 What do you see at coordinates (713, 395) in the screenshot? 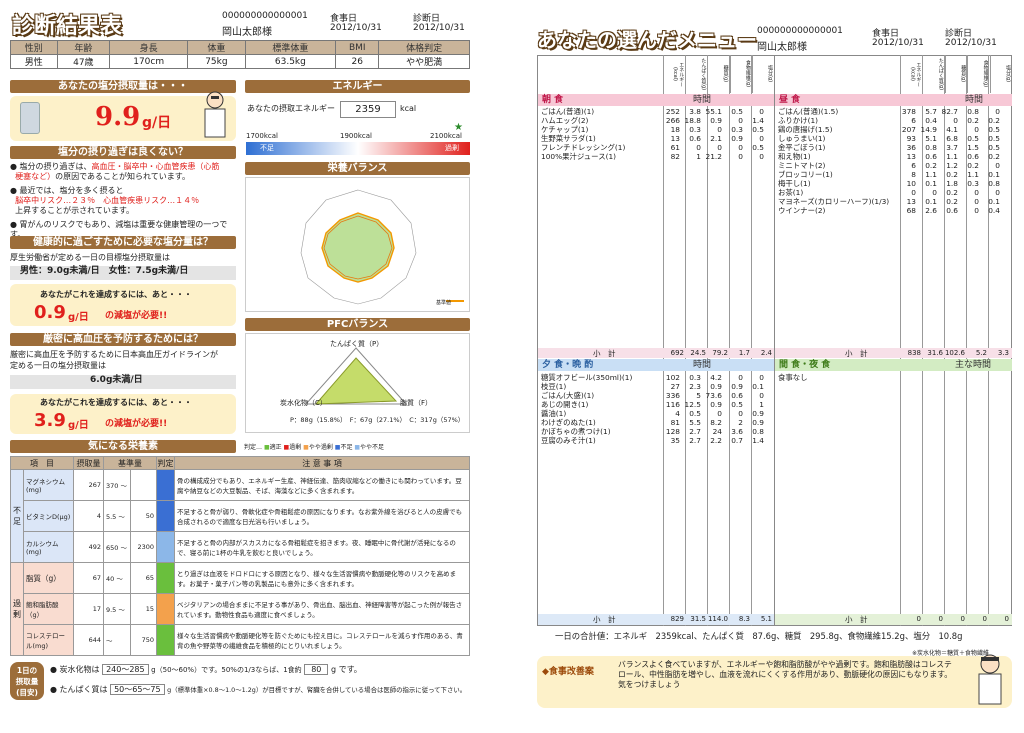
I see `menu-item-value: 73.6` at bounding box center [713, 395].